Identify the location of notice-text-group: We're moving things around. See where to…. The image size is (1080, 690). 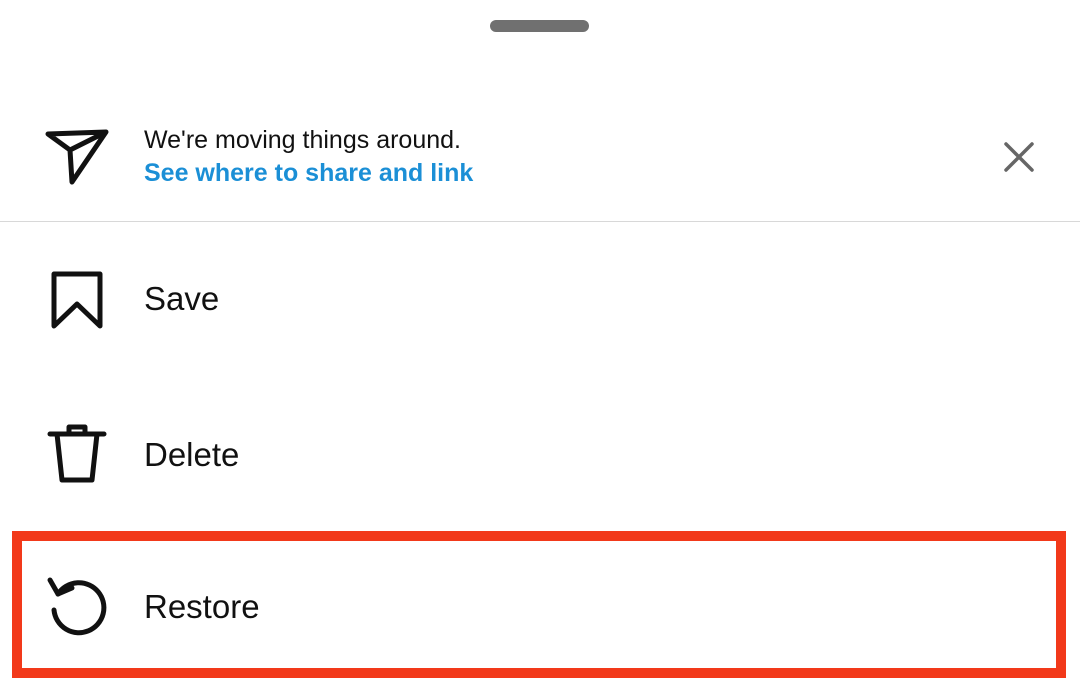
(308, 157).